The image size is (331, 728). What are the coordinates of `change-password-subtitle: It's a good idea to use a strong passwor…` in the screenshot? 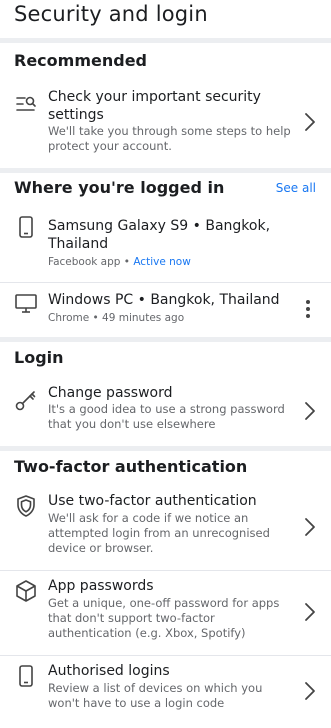 It's located at (166, 416).